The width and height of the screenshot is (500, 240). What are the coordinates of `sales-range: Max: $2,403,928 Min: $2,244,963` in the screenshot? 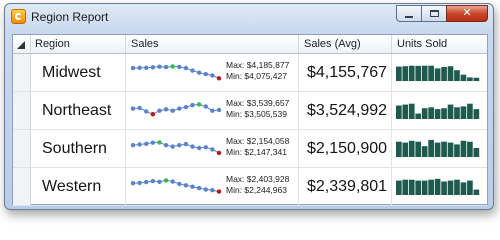 It's located at (257, 185).